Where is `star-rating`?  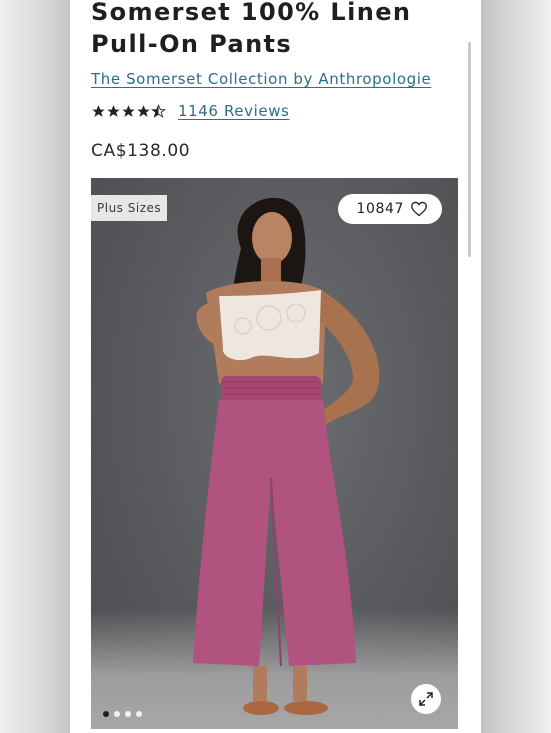 star-rating is located at coordinates (128, 111).